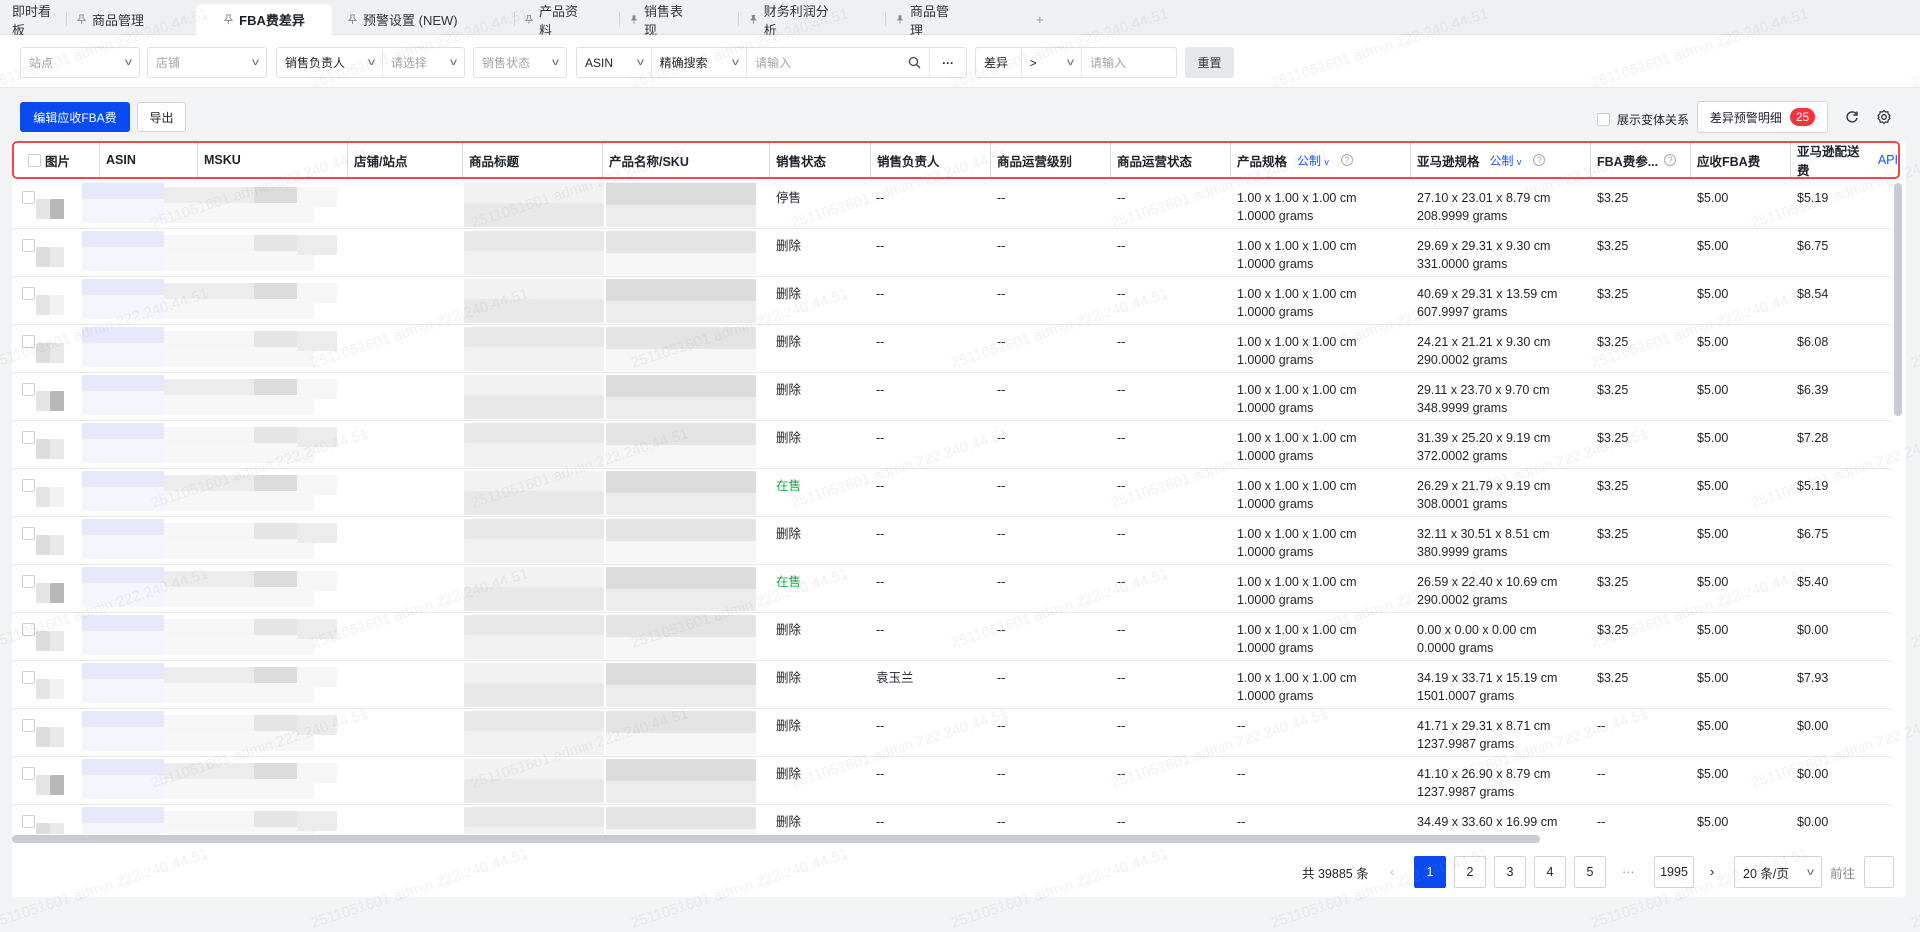 The width and height of the screenshot is (1920, 932). I want to click on prev-page-button: ‹, so click(1392, 872).